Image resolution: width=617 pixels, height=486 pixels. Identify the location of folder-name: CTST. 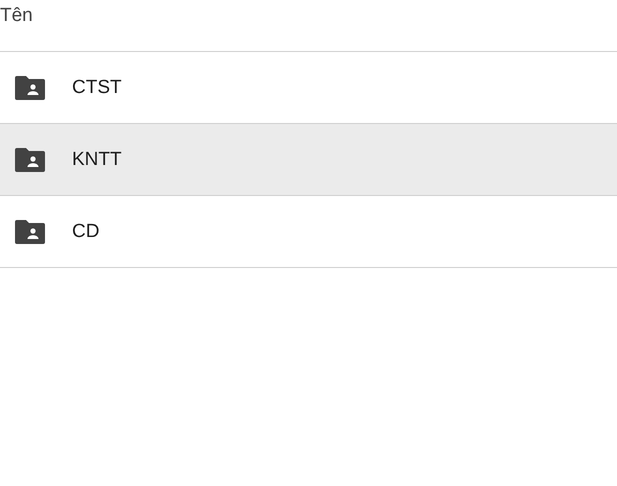
(97, 87).